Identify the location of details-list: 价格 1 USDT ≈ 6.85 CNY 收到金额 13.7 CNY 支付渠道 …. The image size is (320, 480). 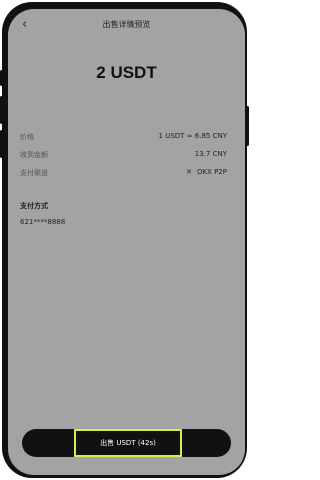
(123, 156).